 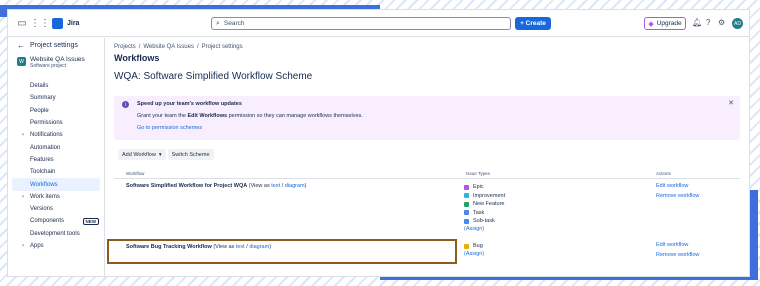 I want to click on sidebar-item-details: Details, so click(x=56, y=86).